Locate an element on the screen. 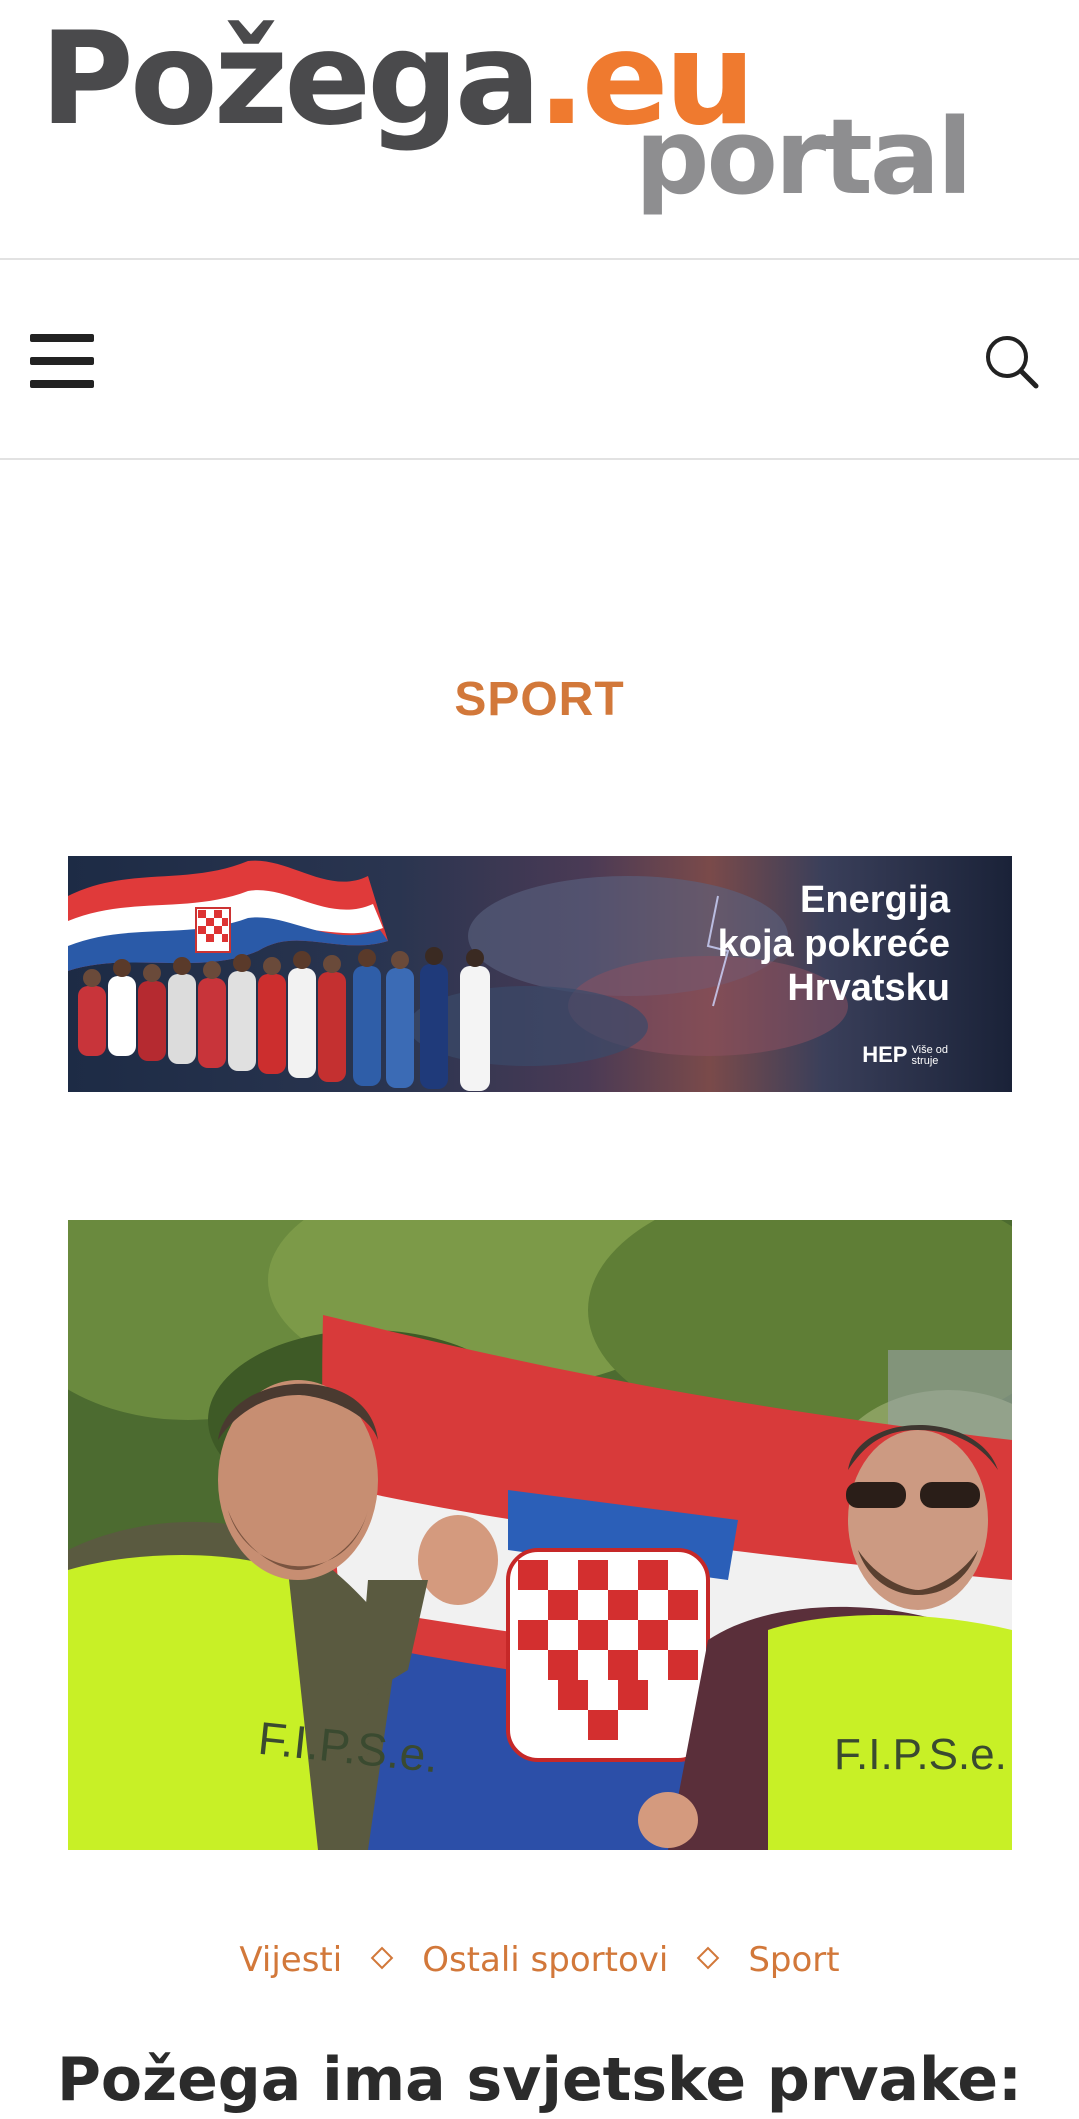 The image size is (1079, 2119). article-title: Požega ima svjetske prvake: is located at coordinates (539, 2079).